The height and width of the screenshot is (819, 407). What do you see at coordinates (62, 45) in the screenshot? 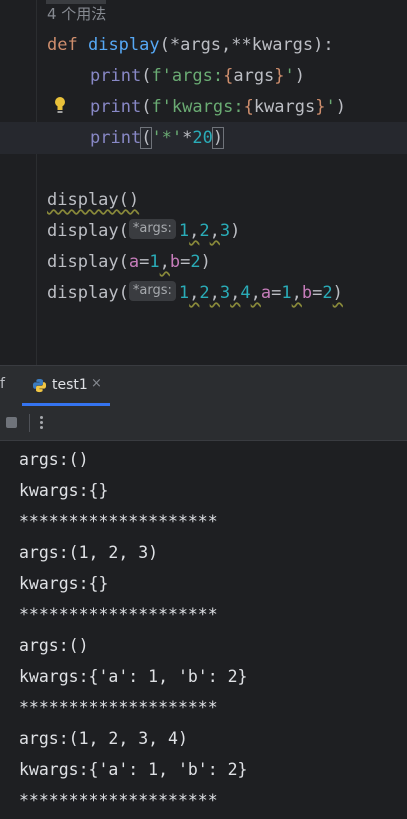
I see `def-keyword: def` at bounding box center [62, 45].